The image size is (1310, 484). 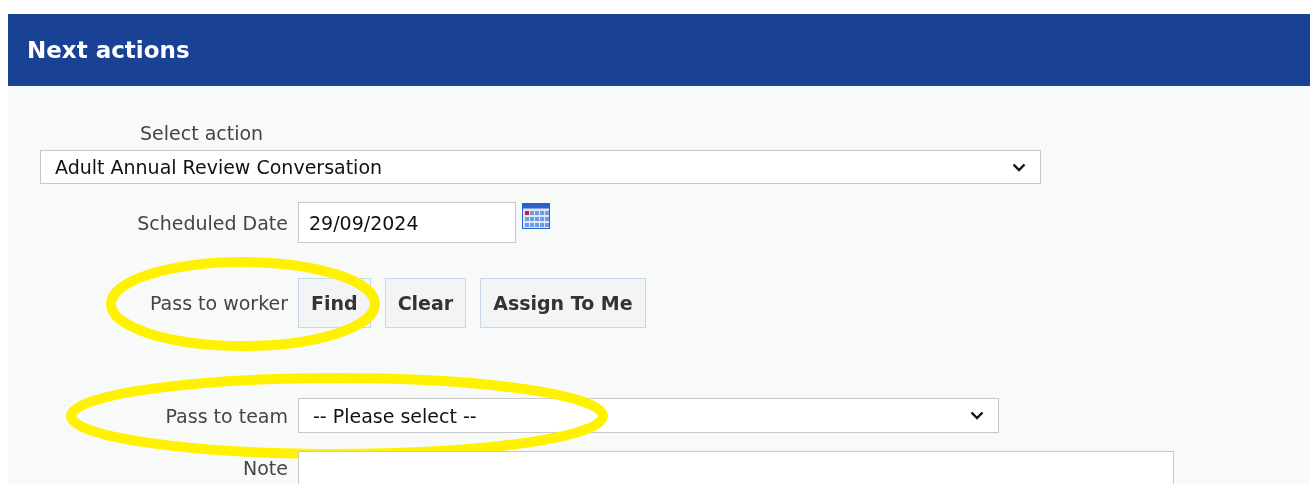 What do you see at coordinates (108, 50) in the screenshot?
I see `panel-title: Next actions` at bounding box center [108, 50].